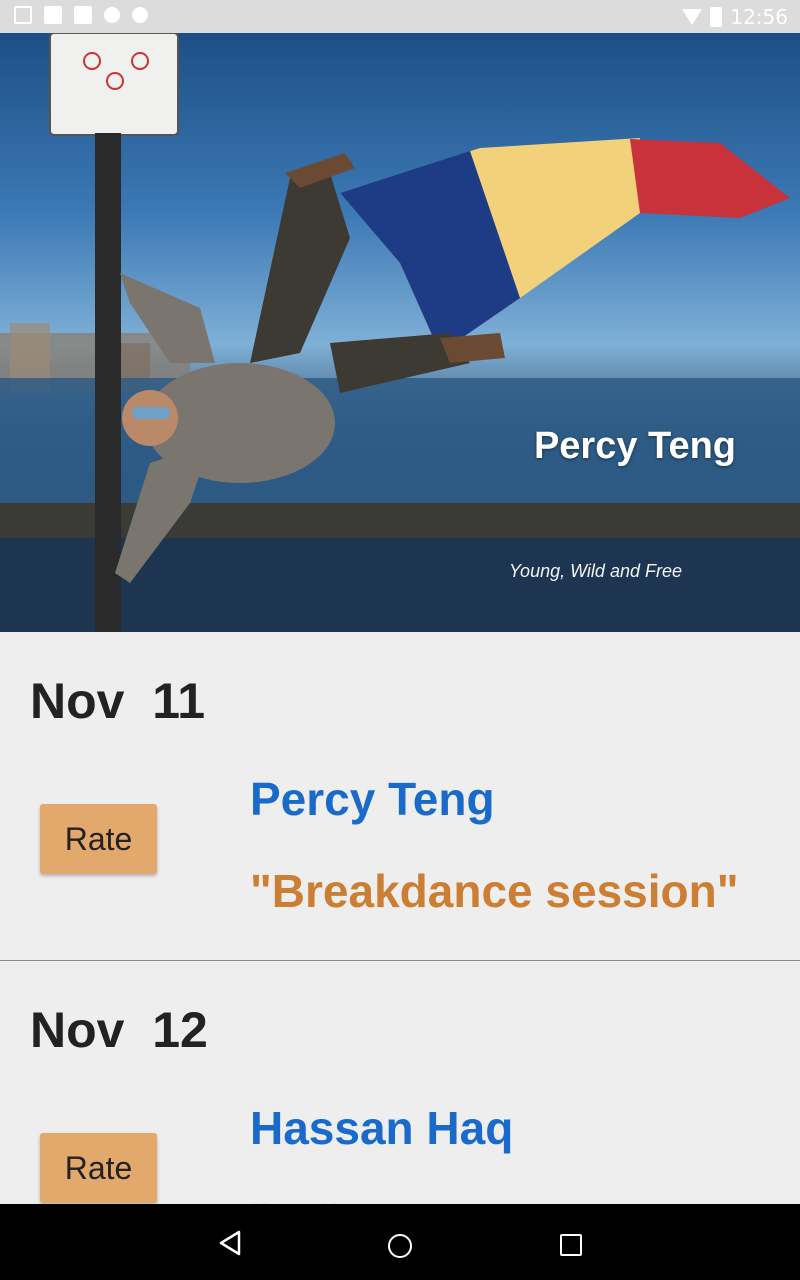  Describe the element at coordinates (494, 891) in the screenshot. I see `entry-title: "Breakdance session"` at that location.